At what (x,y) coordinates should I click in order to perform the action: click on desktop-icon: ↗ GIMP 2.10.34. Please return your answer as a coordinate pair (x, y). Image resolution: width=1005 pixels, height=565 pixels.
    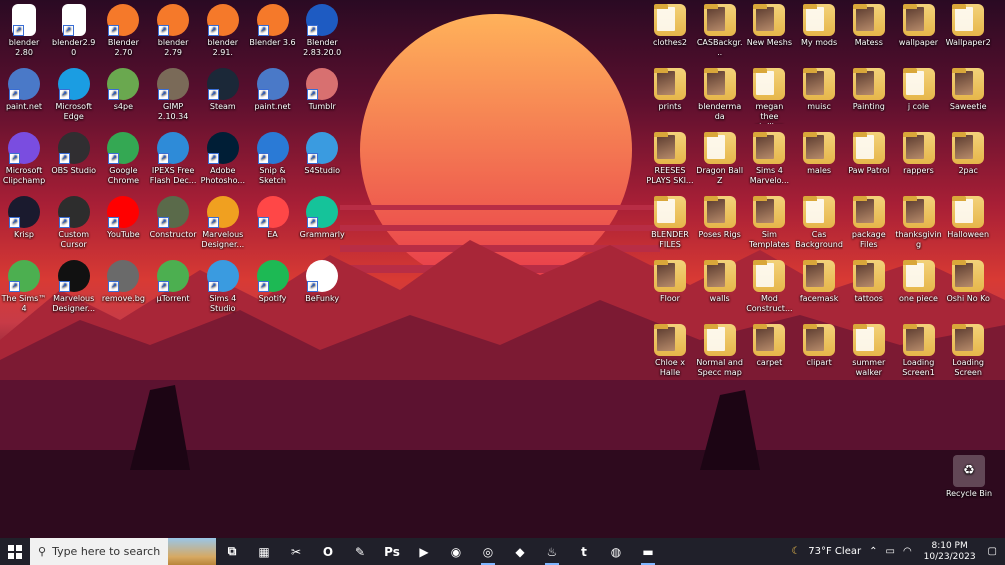
    Looking at the image, I should click on (173, 95).